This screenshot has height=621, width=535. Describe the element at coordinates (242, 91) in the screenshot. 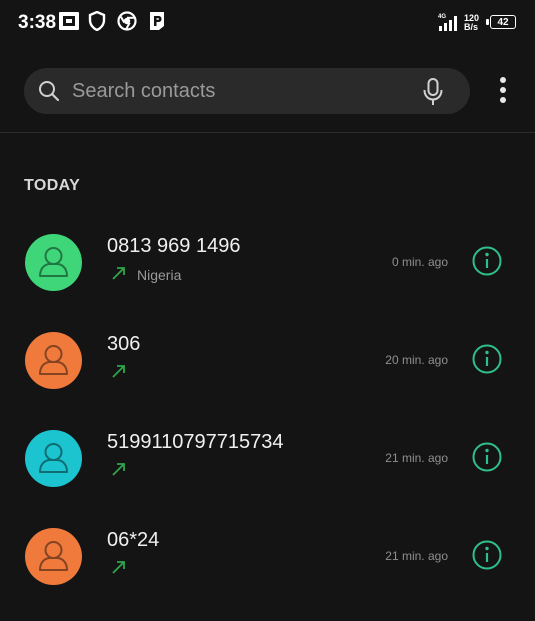

I see `search-input` at that location.